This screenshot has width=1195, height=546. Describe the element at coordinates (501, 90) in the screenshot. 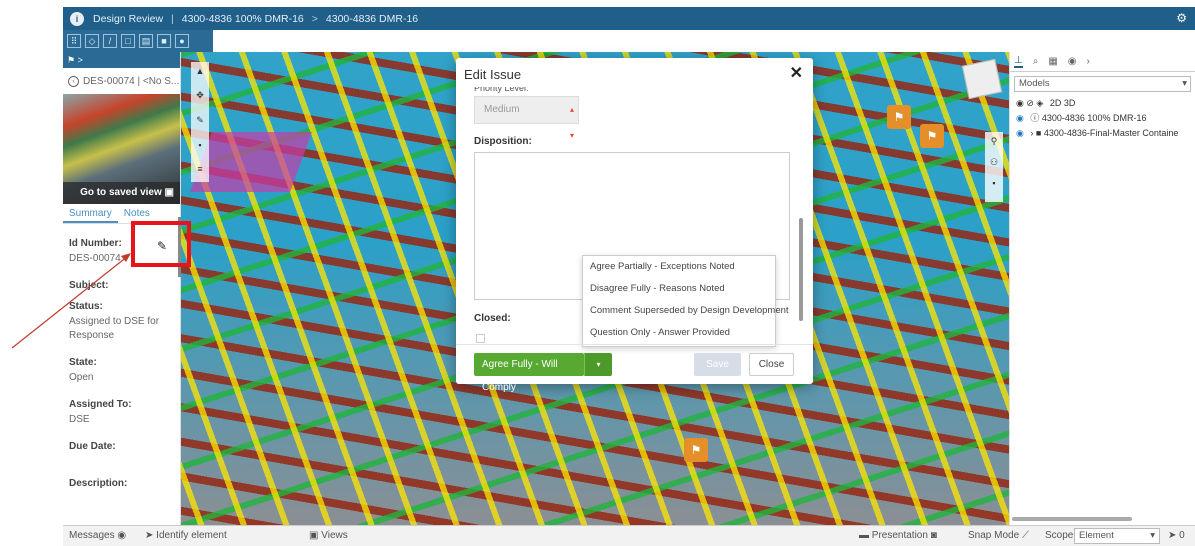

I see `priority-level-label: Priority Level:` at that location.